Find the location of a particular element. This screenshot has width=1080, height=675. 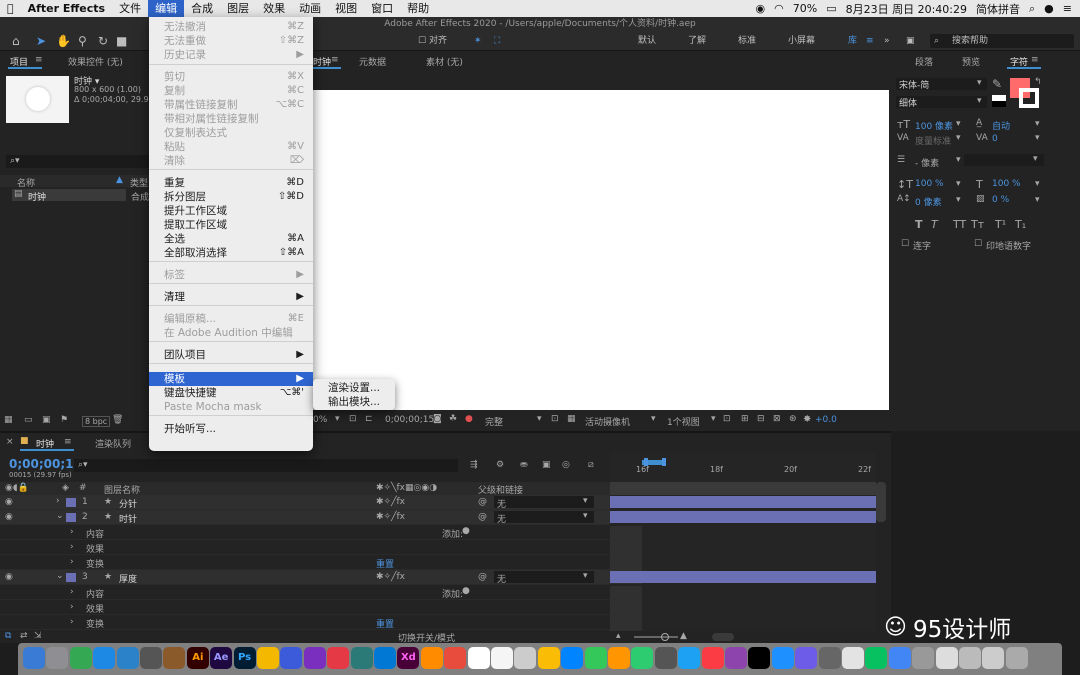

menu-effect: 效果 is located at coordinates (274, 8).